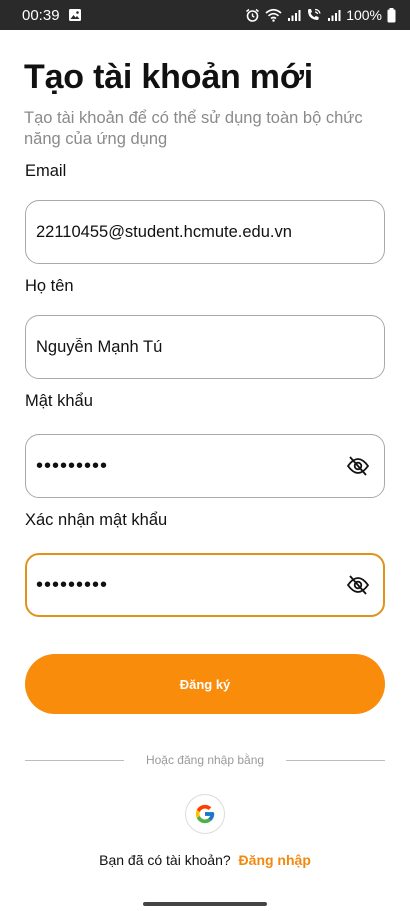 This screenshot has width=410, height=911. Describe the element at coordinates (205, 347) in the screenshot. I see `fullname-field: Nguyễn Mạnh Tú` at that location.